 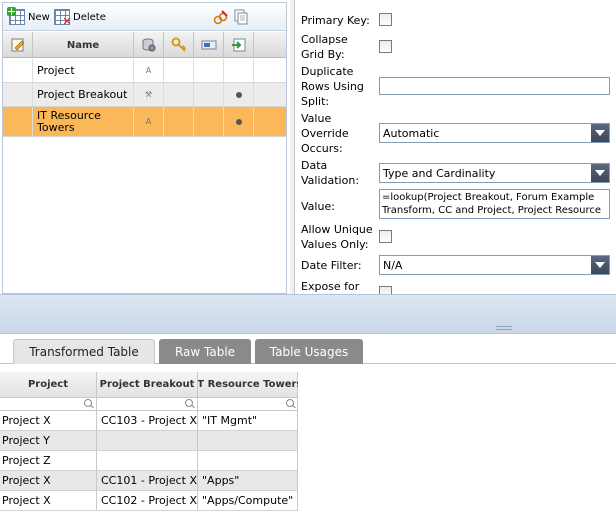 I want to click on key-column-header, so click(x=179, y=45).